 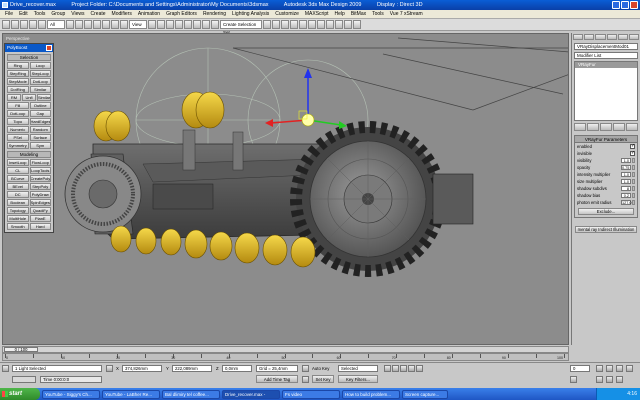 What do you see at coordinates (251, 394) in the screenshot?
I see `taskbar-item-active: Drive_recover.max -` at bounding box center [251, 394].